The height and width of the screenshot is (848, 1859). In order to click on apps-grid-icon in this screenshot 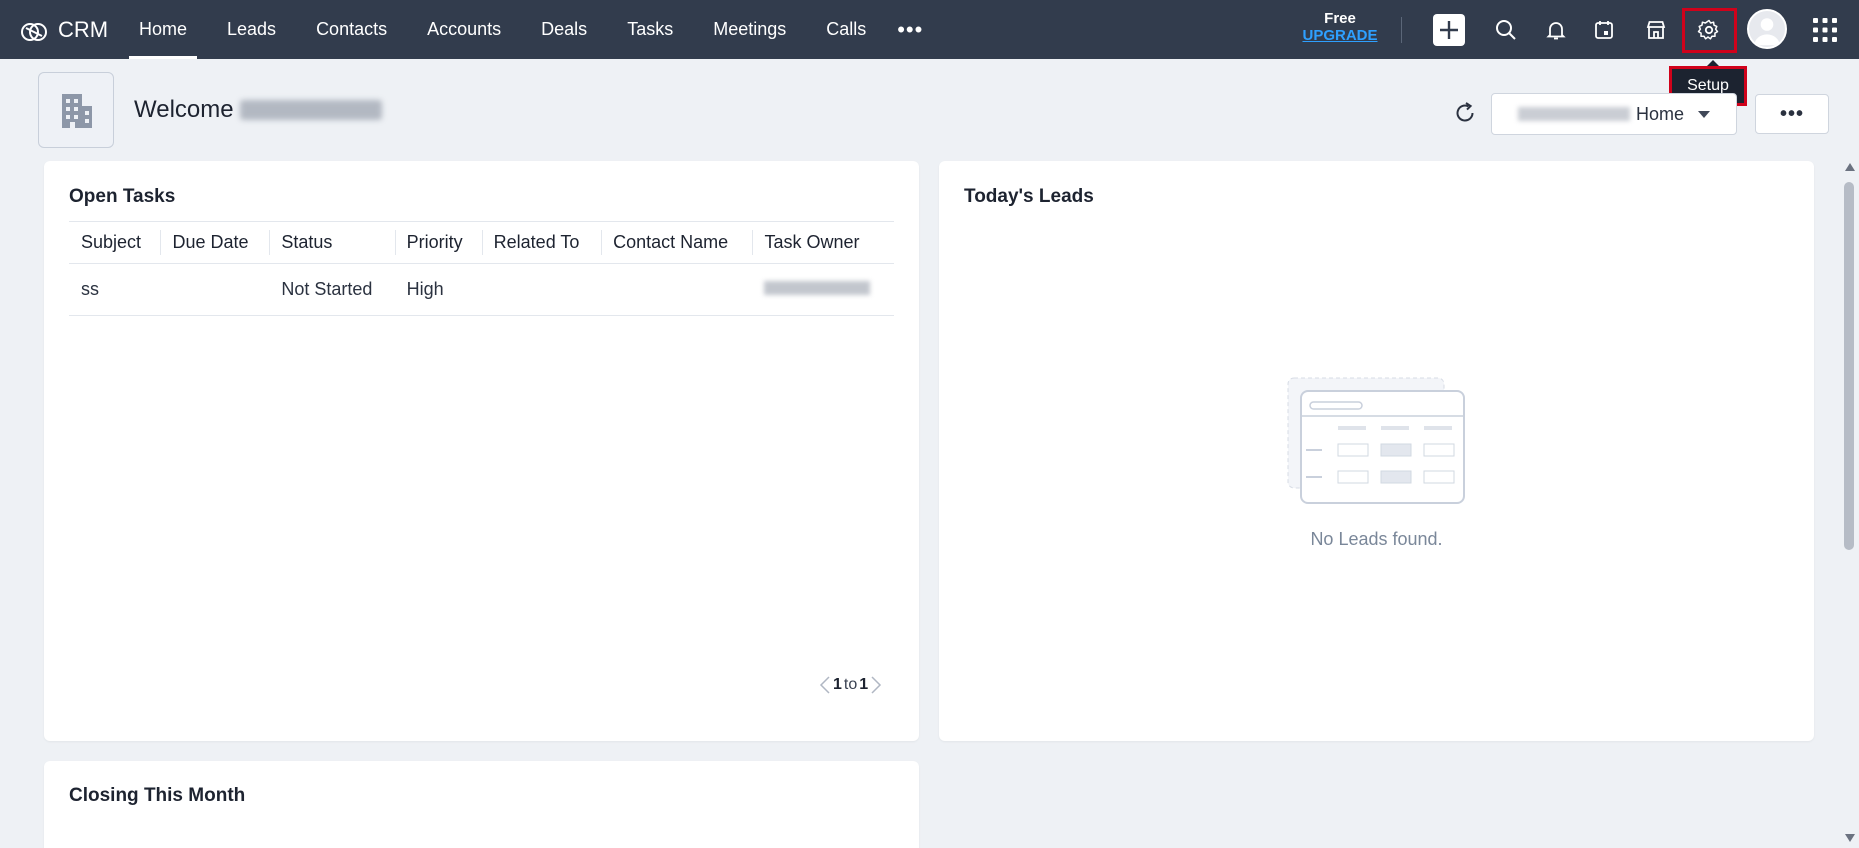, I will do `click(1825, 30)`.